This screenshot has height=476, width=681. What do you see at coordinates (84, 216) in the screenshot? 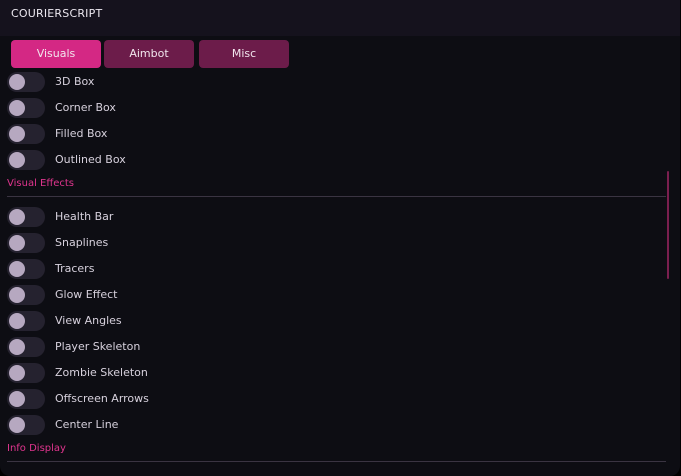
I see `setting-label: Health Bar` at bounding box center [84, 216].